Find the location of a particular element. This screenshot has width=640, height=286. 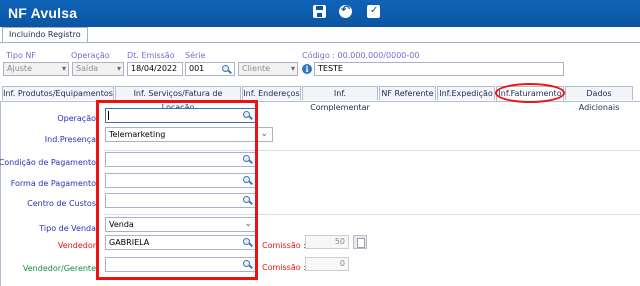

tab-inf-expedicao: Inf.Expedição is located at coordinates (466, 93).